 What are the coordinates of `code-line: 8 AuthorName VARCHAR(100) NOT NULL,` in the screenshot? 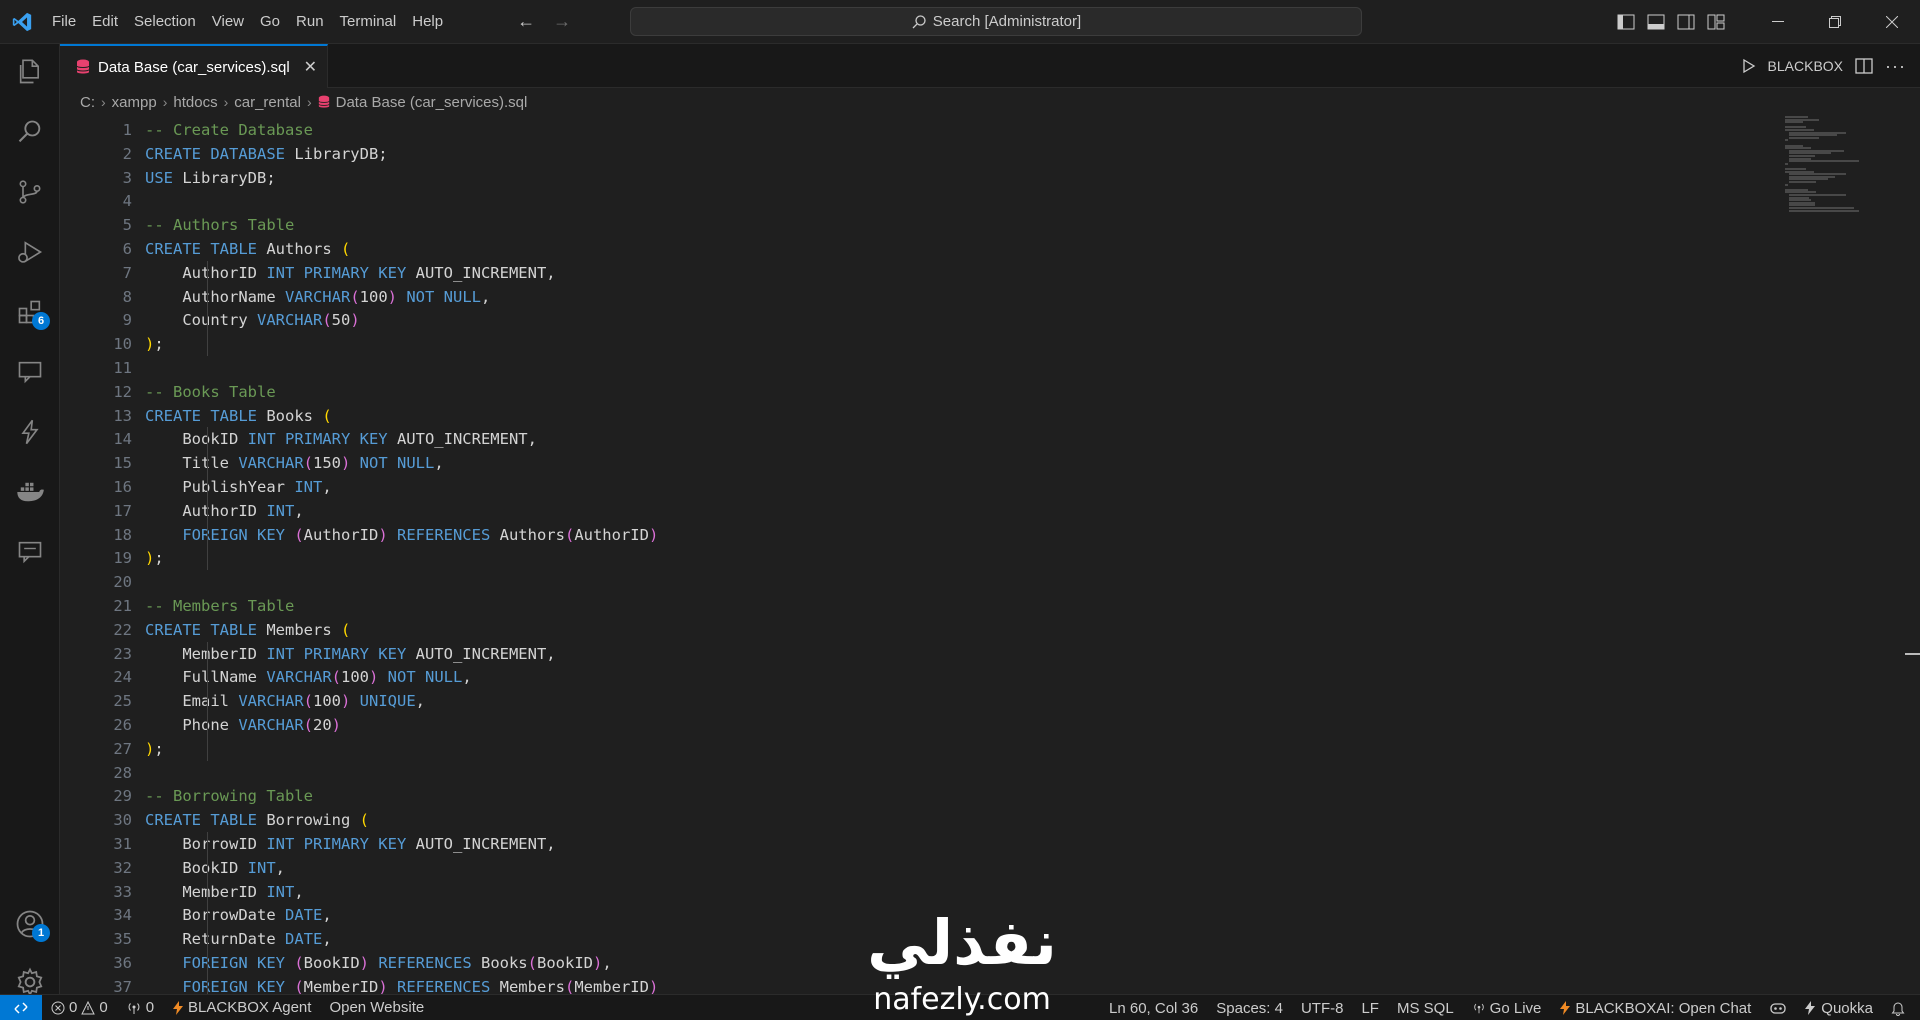 It's located at (910, 297).